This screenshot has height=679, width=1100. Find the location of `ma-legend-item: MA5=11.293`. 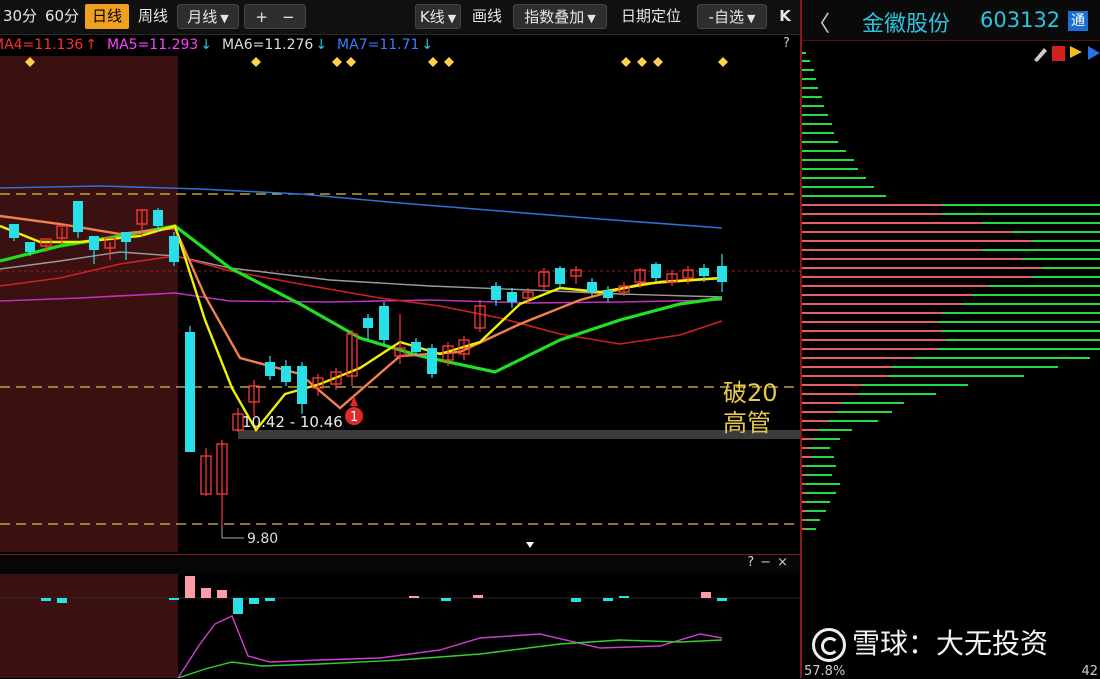

ma-legend-item: MA5=11.293 is located at coordinates (153, 45).